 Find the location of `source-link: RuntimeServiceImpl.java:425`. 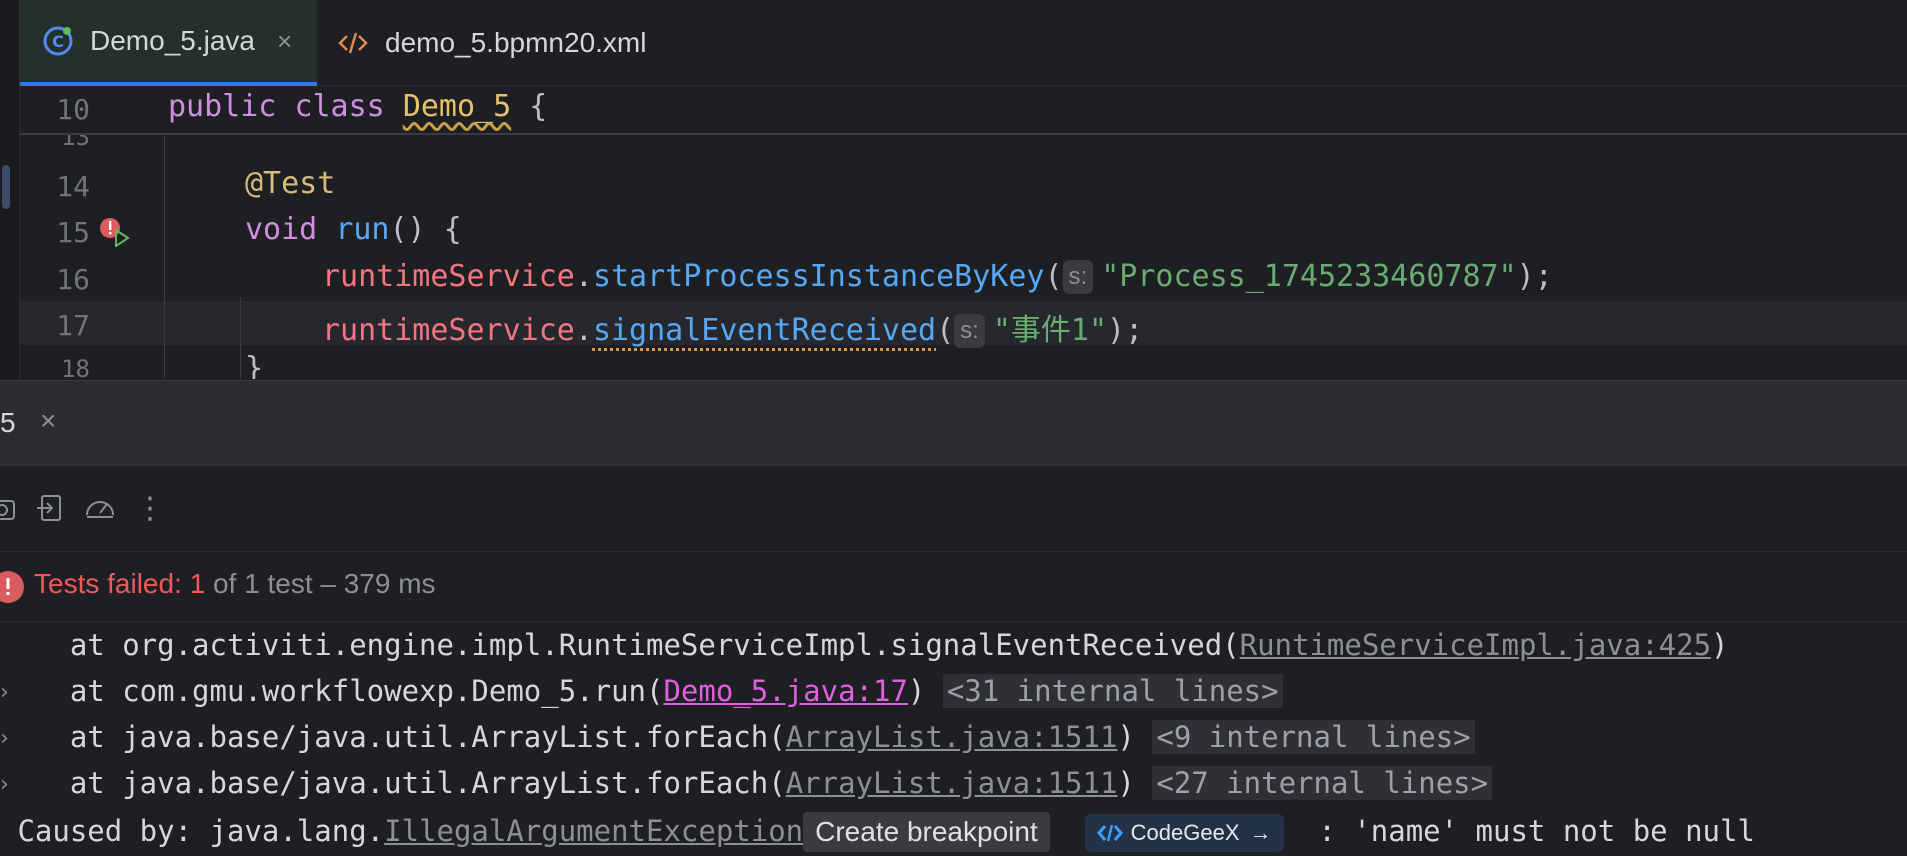

source-link: RuntimeServiceImpl.java:425 is located at coordinates (1475, 645).